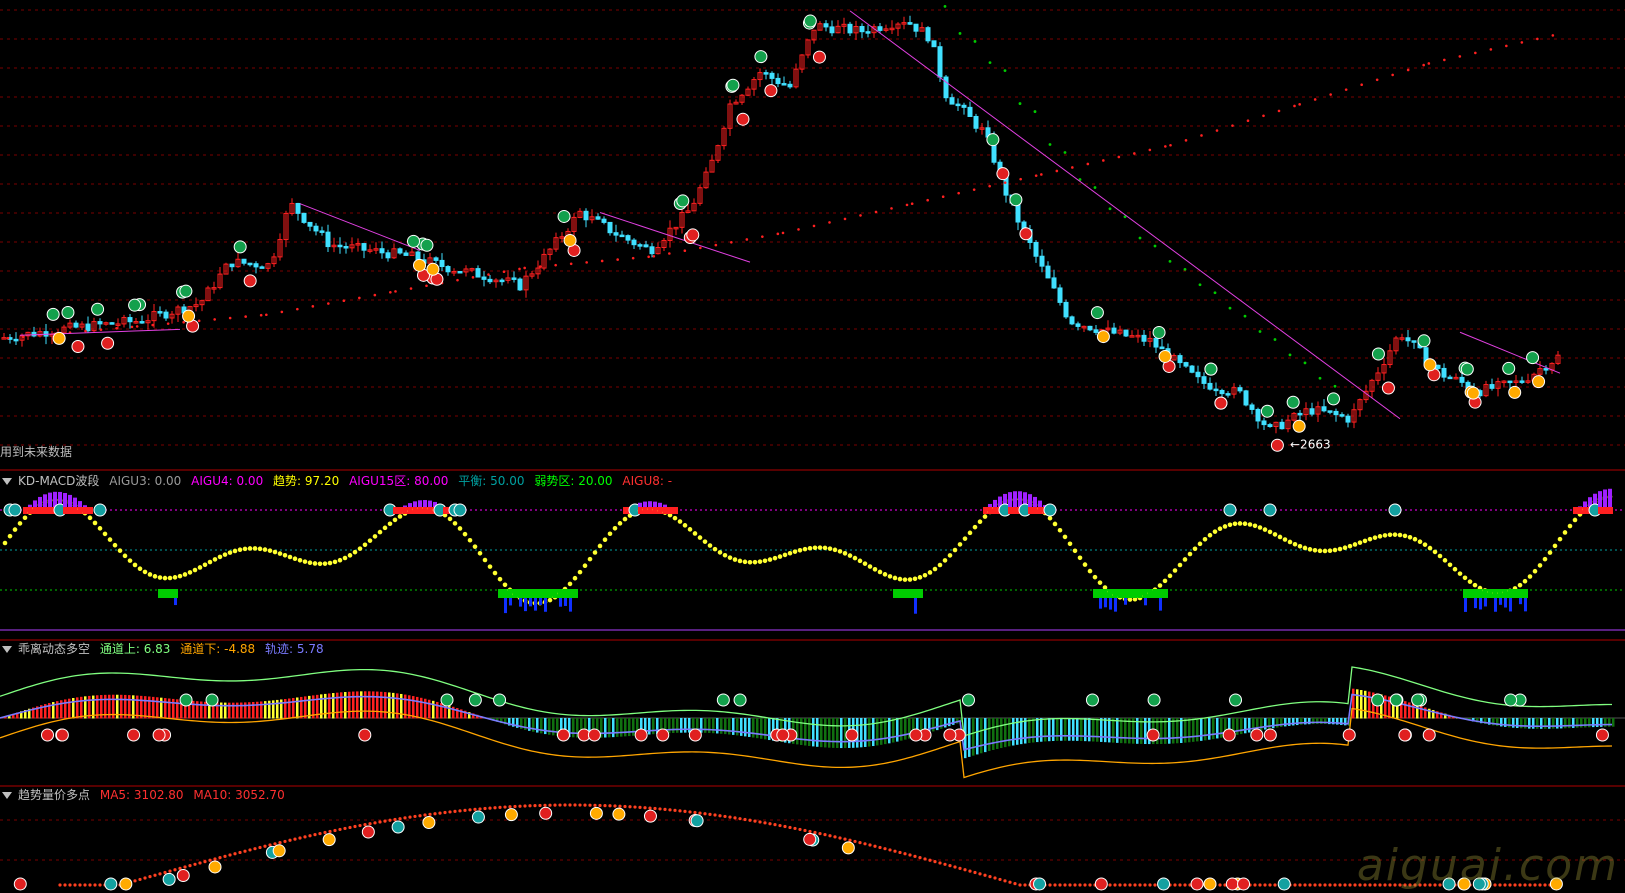 This screenshot has width=1625, height=893. What do you see at coordinates (812, 722) in the screenshot?
I see `bias-panel` at bounding box center [812, 722].